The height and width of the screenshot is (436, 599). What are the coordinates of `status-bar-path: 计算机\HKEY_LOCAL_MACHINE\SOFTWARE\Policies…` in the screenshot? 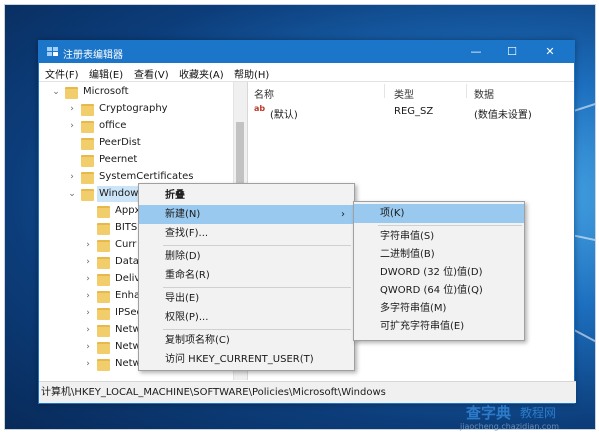 It's located at (307, 392).